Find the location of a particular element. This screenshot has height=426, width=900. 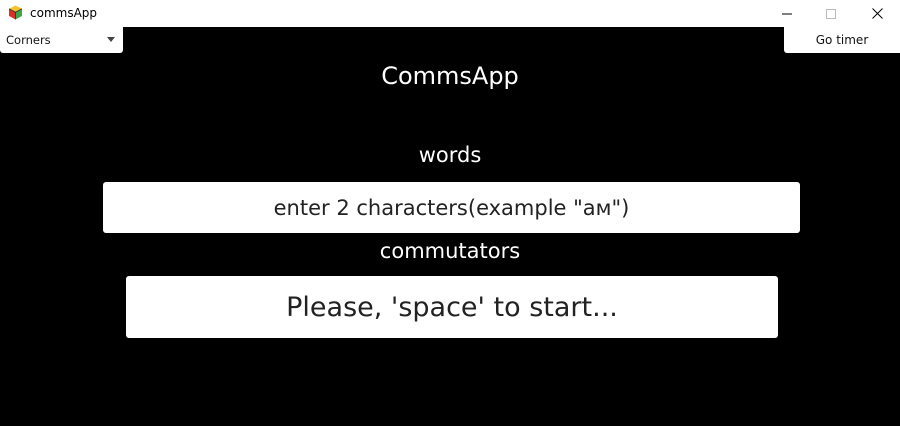

words-prompt: enter 2 characters(example "ам") is located at coordinates (451, 207).